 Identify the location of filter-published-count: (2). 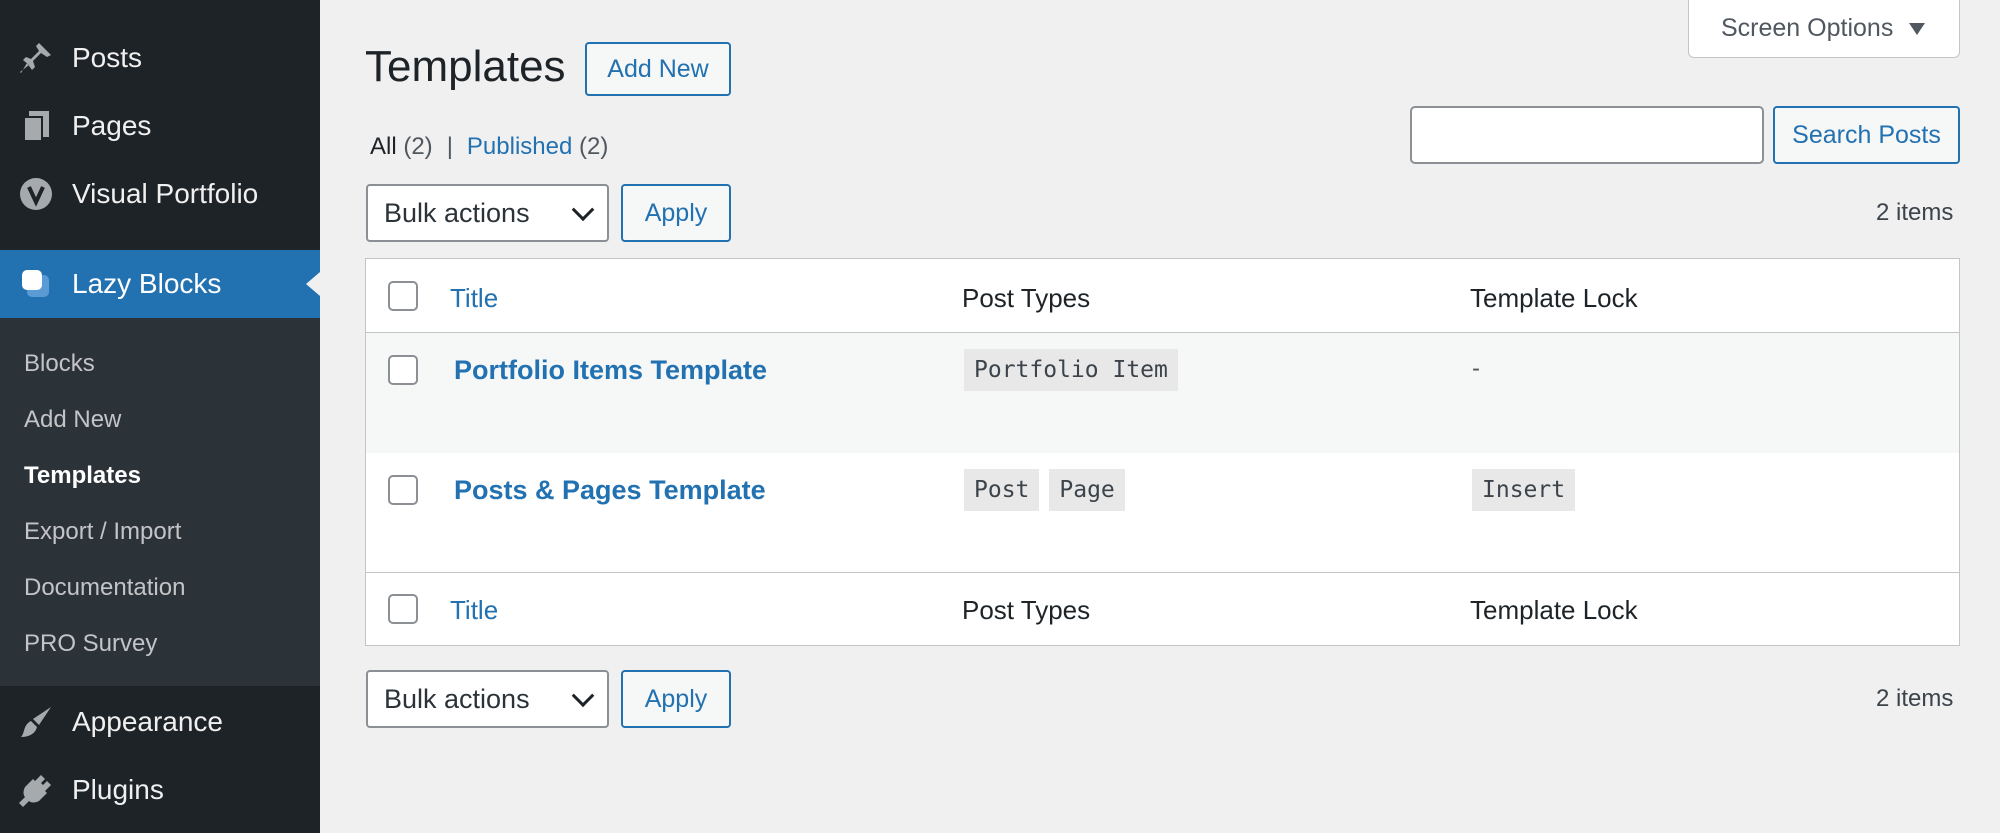
(594, 146).